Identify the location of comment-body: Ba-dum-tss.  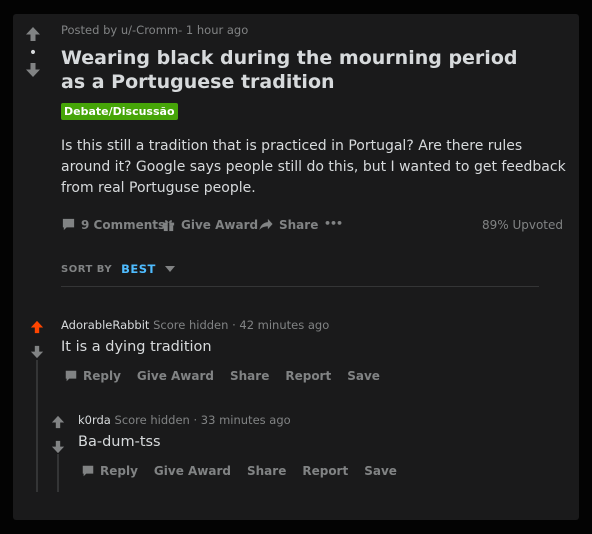
(119, 442).